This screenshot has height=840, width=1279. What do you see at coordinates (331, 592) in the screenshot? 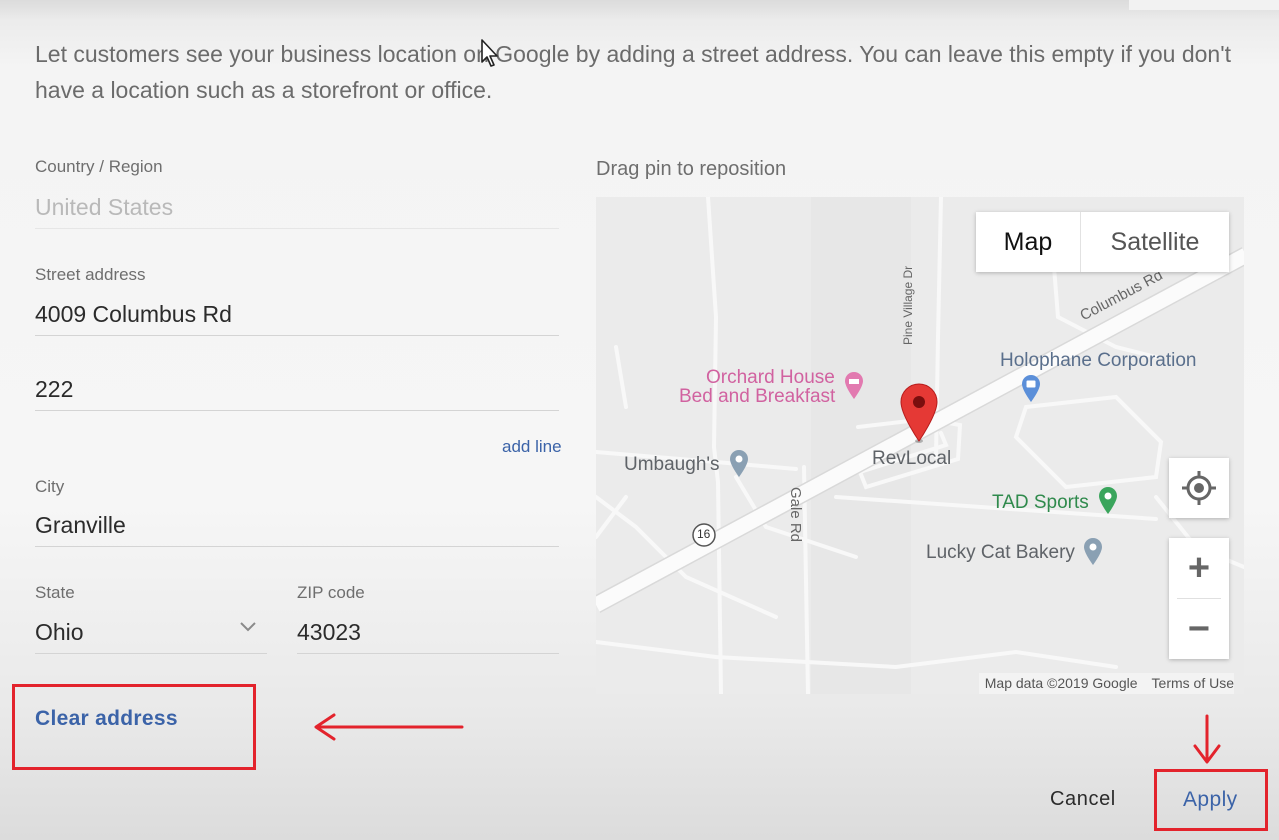
I see `zip-label: ZIP code` at bounding box center [331, 592].